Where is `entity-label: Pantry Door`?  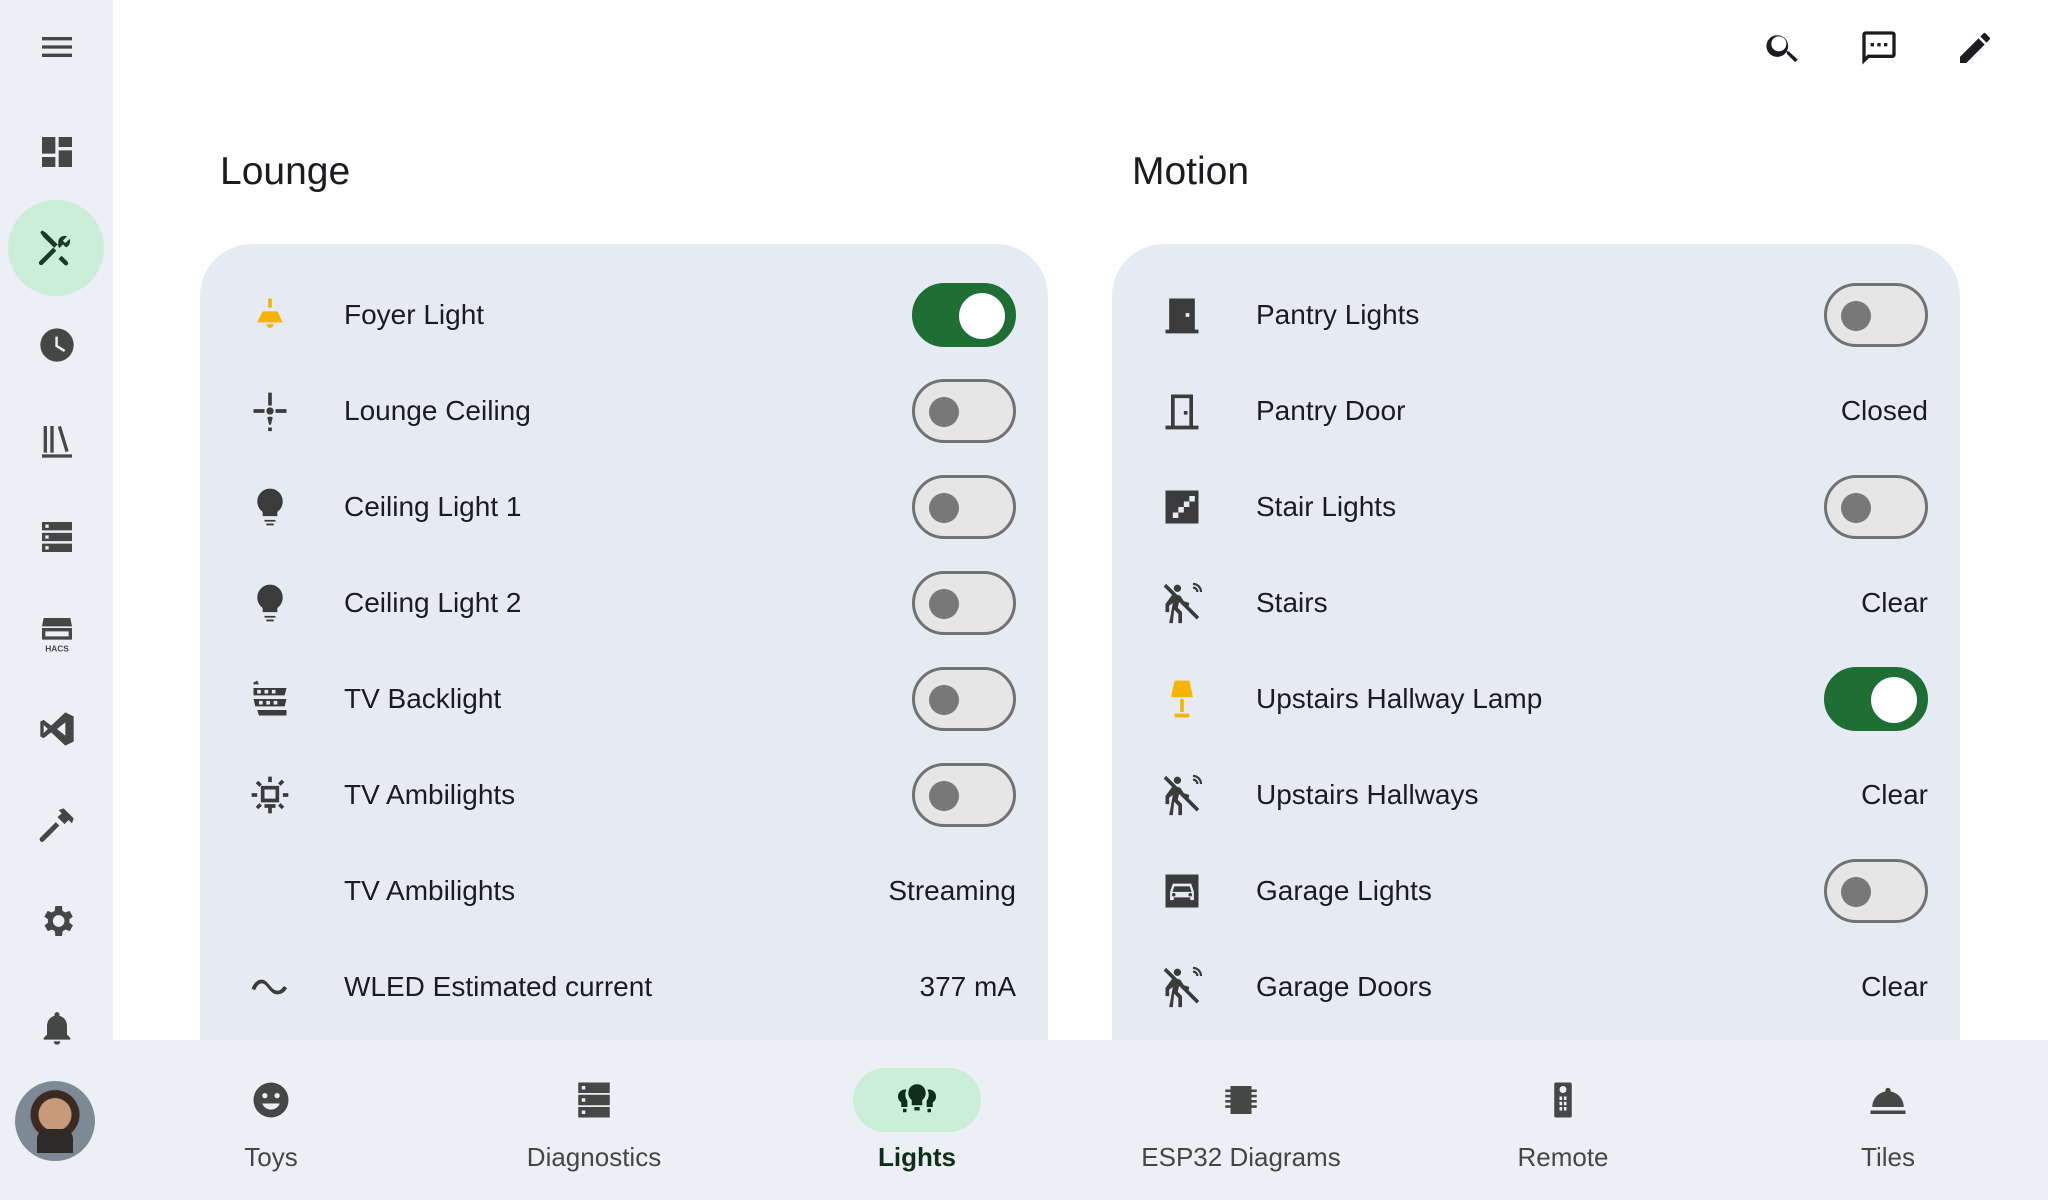
entity-label: Pantry Door is located at coordinates (1331, 410).